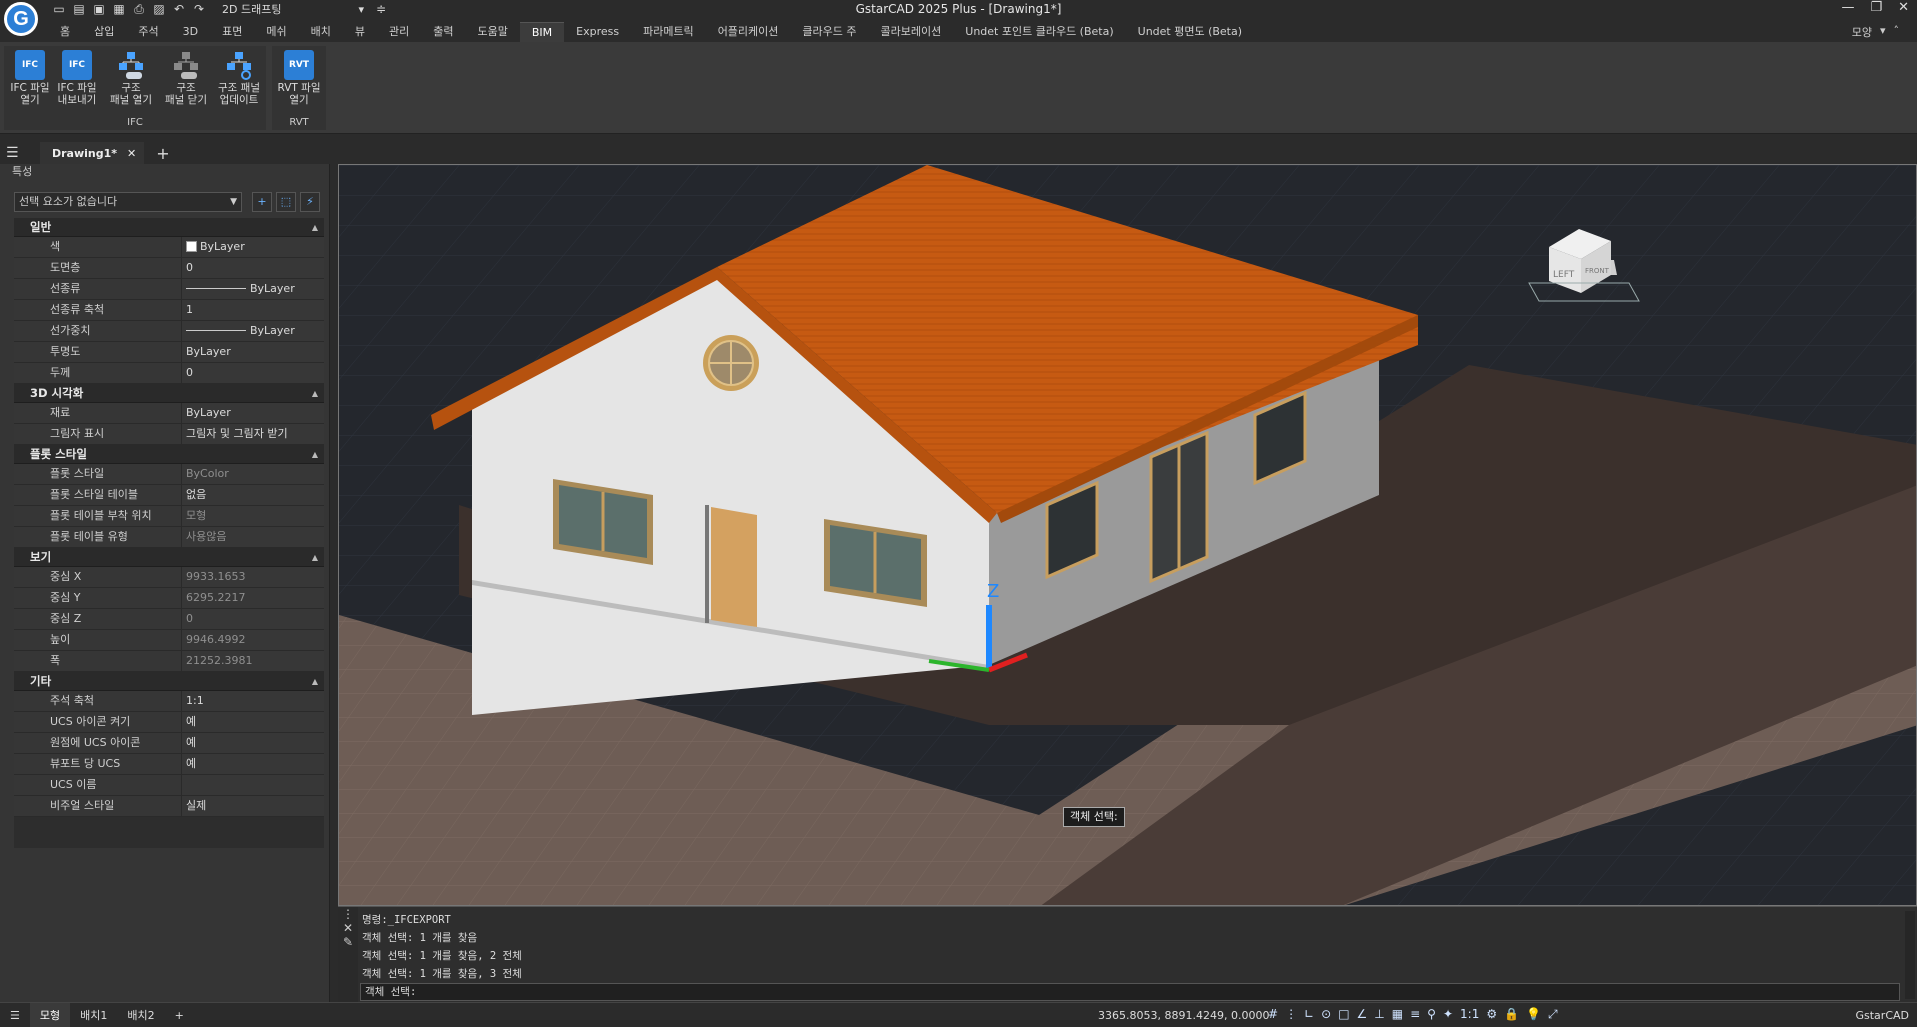 The image size is (1917, 1027). What do you see at coordinates (829, 32) in the screenshot?
I see `ribbon-tab: 클라우드 주` at bounding box center [829, 32].